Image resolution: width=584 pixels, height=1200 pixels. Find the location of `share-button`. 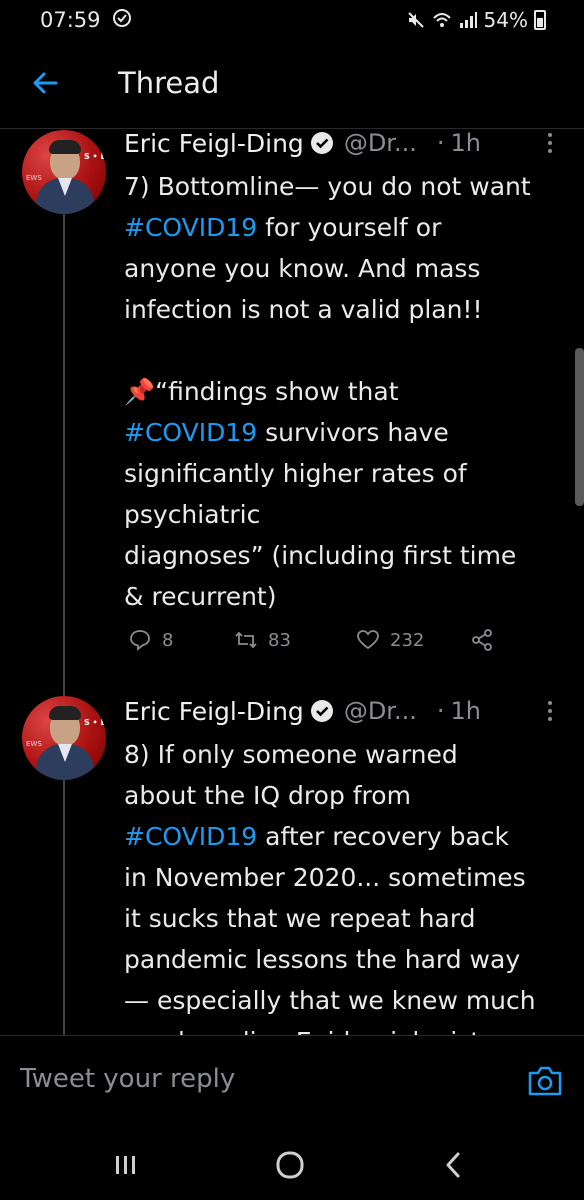

share-button is located at coordinates (482, 640).